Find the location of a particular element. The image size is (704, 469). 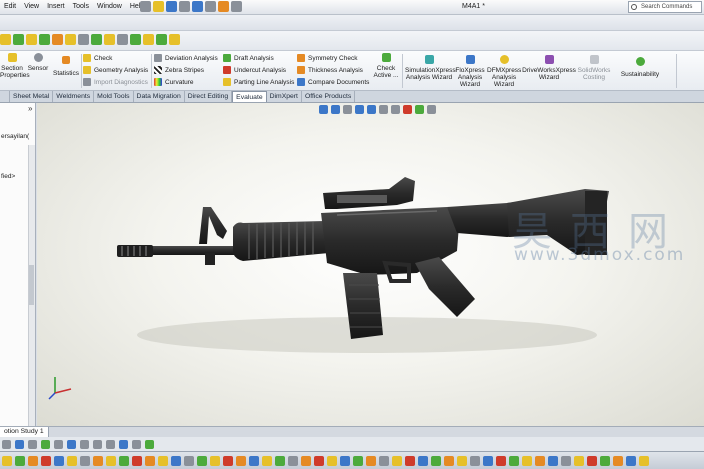

driveworksxpress-button: DriveWorksXpress Wizard is located at coordinates (549, 68).